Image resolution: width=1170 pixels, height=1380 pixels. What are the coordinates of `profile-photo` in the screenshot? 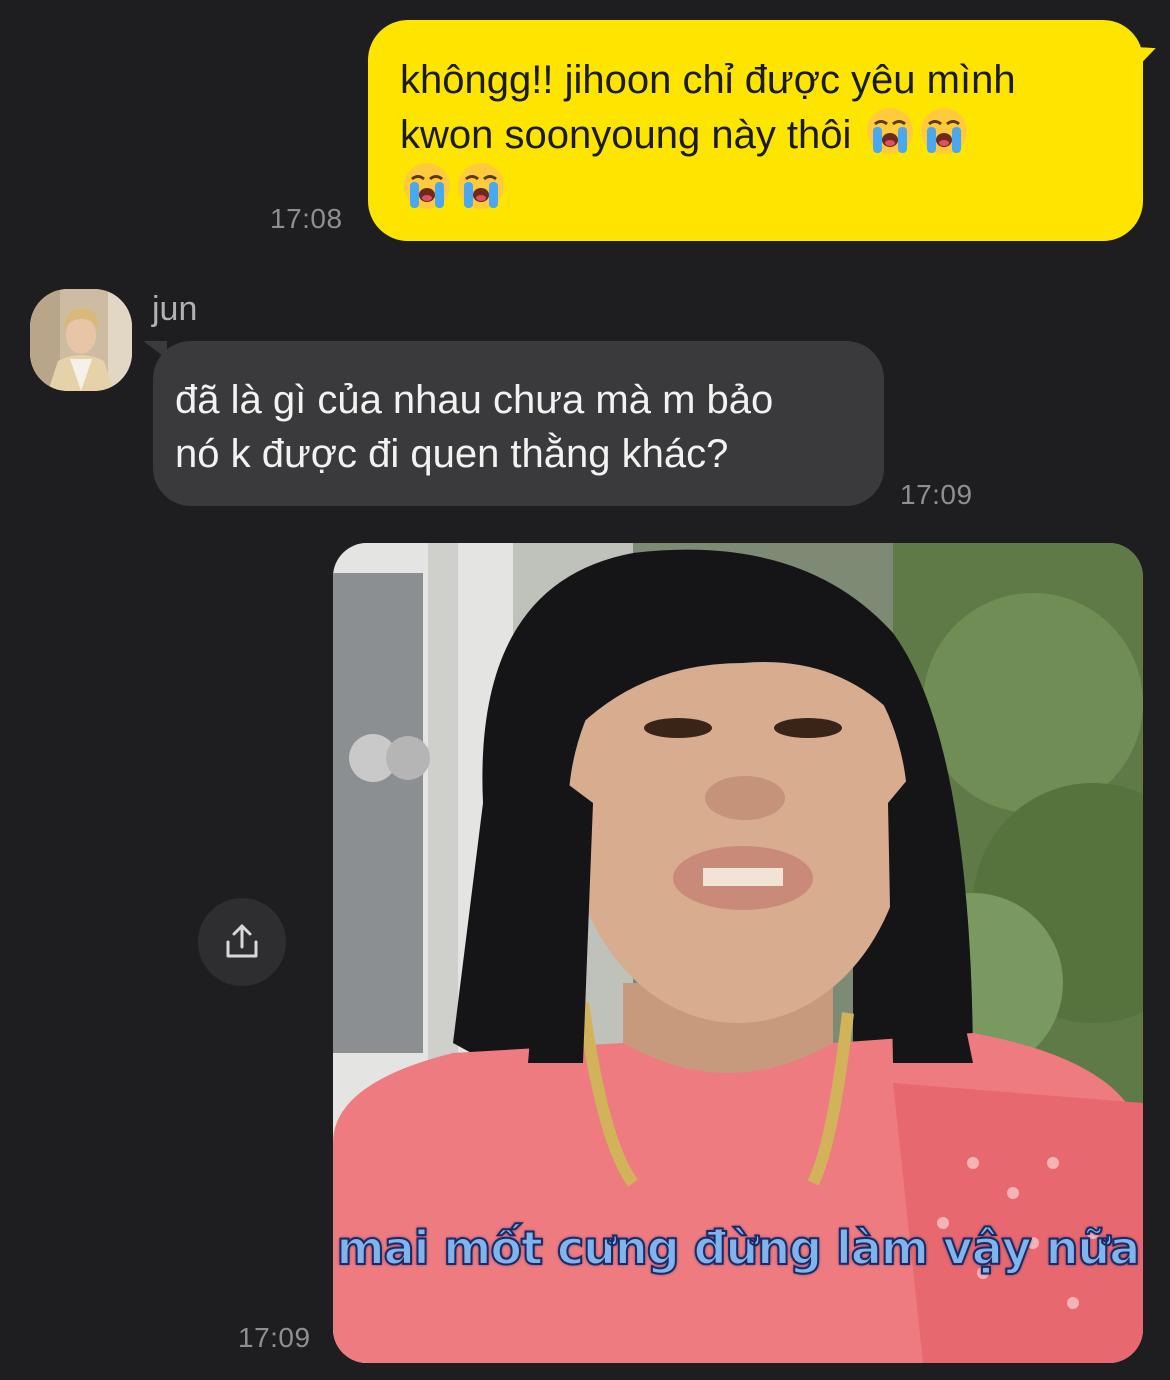 It's located at (81, 340).